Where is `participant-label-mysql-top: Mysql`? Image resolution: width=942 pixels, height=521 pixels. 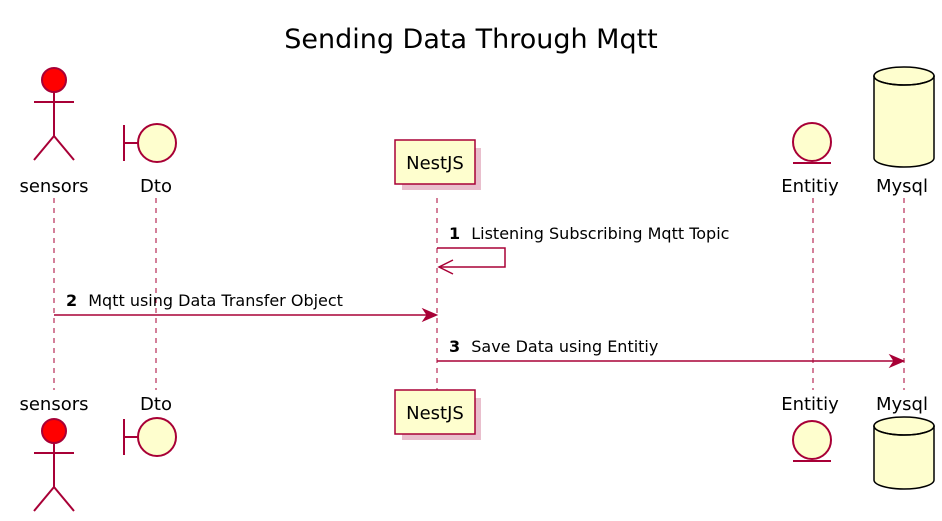
participant-label-mysql-top: Mysql is located at coordinates (902, 186).